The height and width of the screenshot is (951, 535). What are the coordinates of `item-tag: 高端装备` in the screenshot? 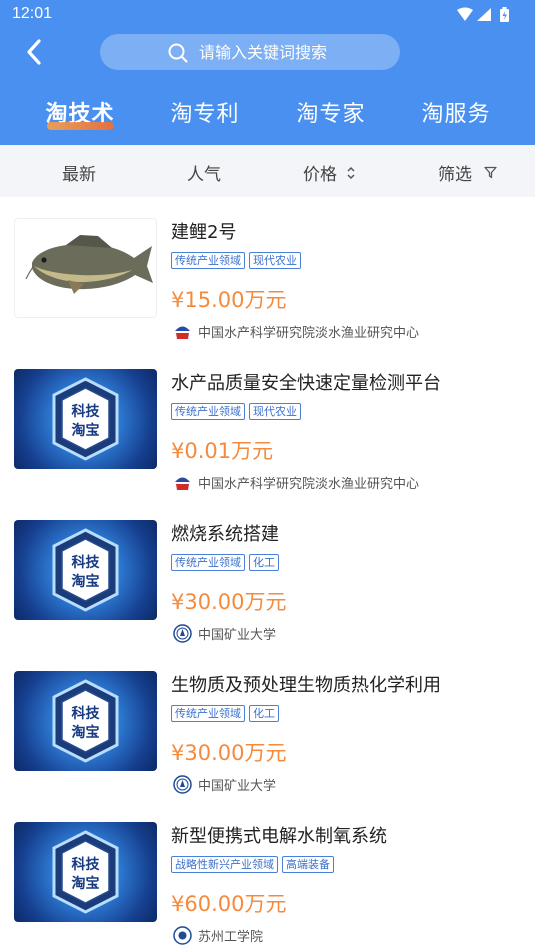 It's located at (308, 864).